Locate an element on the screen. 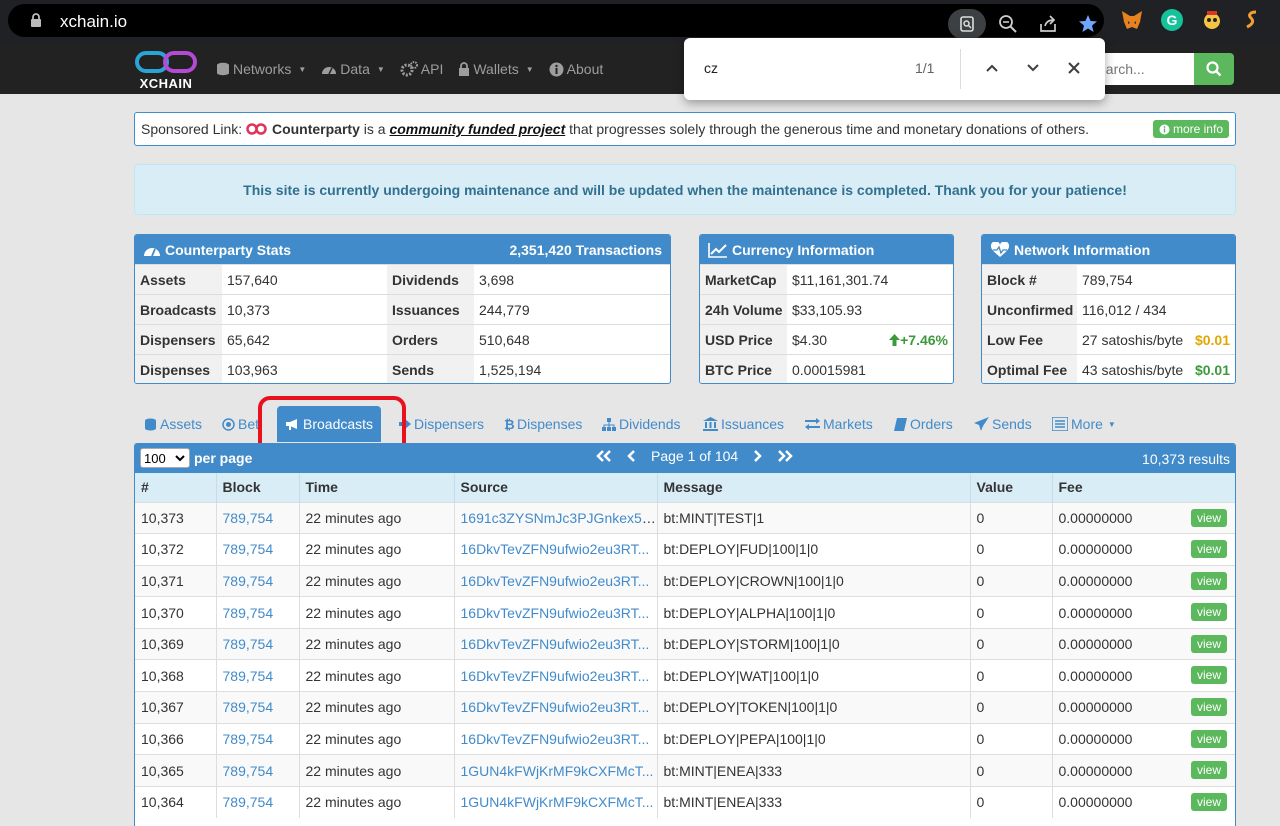  lock-icon is located at coordinates (36, 20).